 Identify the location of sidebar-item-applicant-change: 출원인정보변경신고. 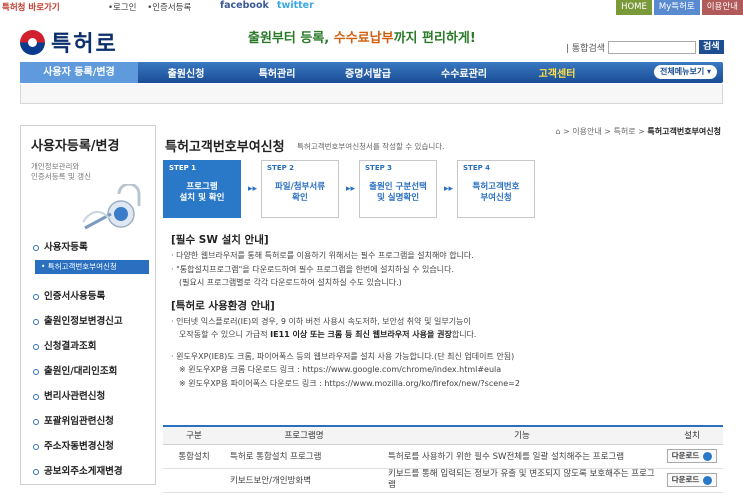
(88, 321).